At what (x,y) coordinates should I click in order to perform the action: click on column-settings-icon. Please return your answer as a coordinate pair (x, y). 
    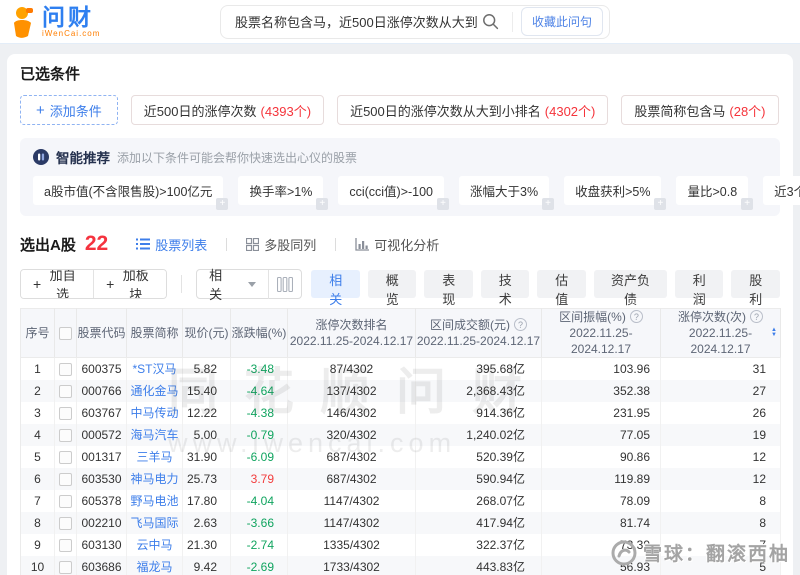
    Looking at the image, I should click on (285, 284).